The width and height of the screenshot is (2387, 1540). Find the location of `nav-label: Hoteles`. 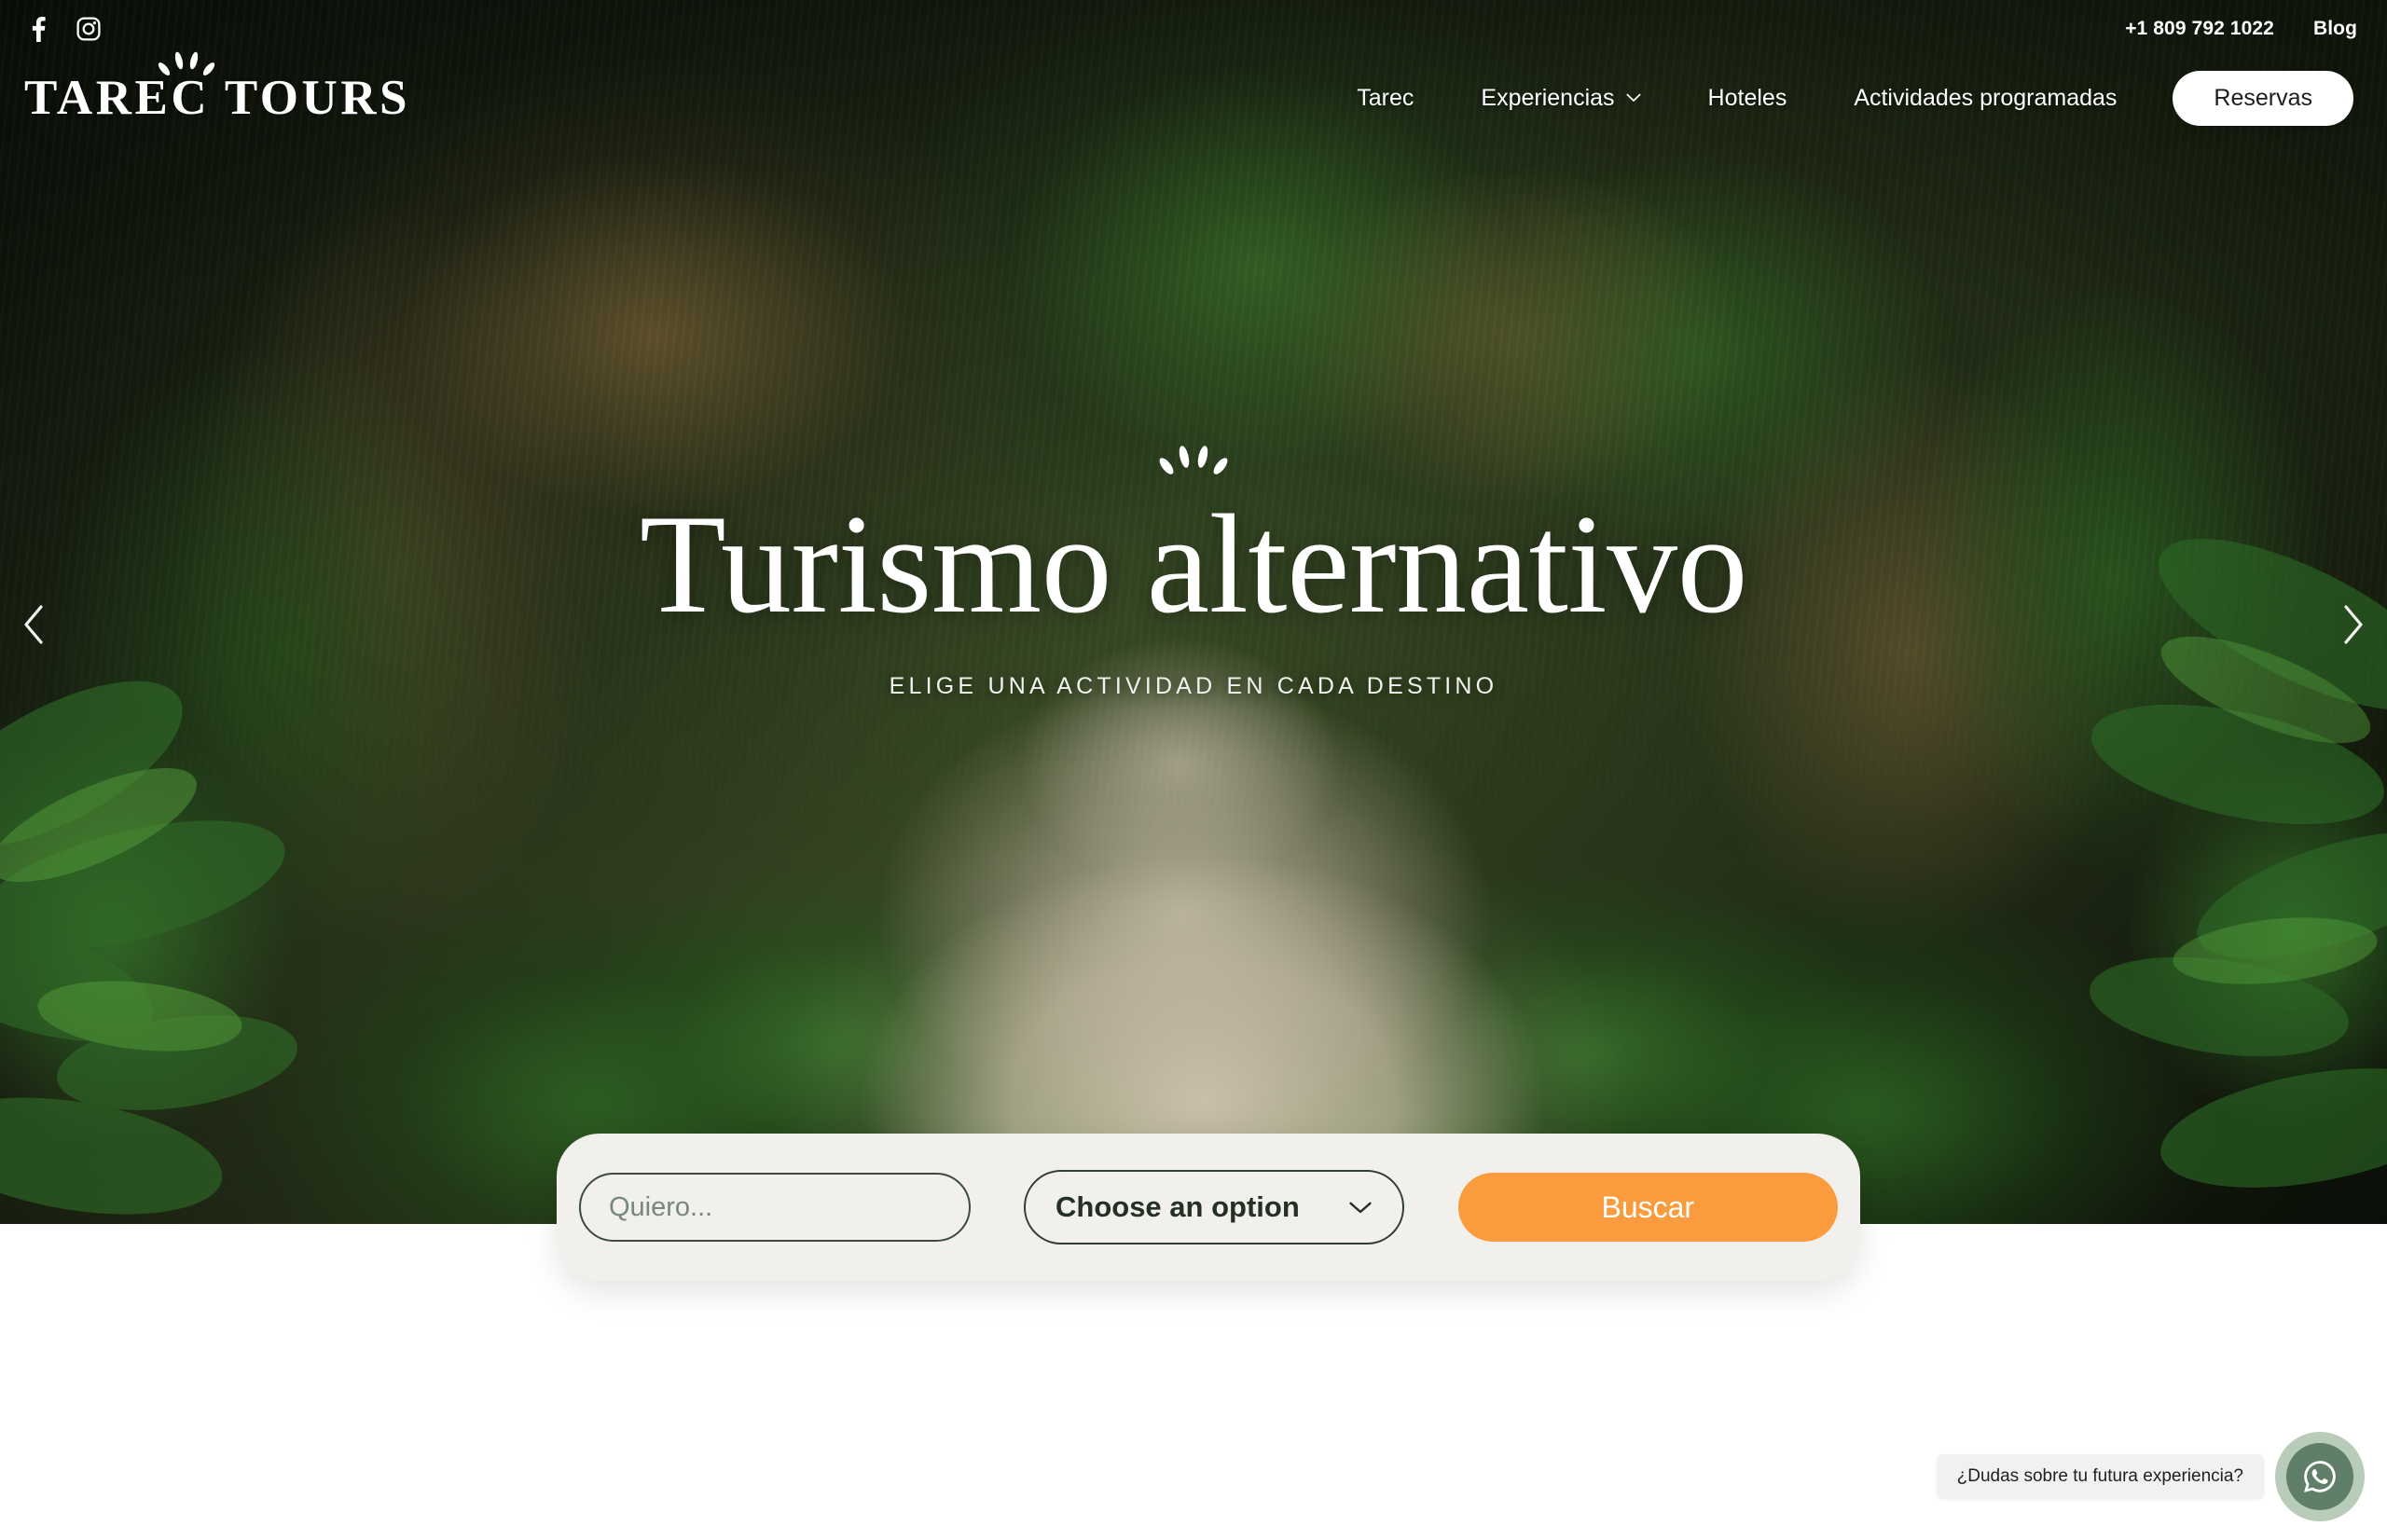

nav-label: Hoteles is located at coordinates (1747, 97).